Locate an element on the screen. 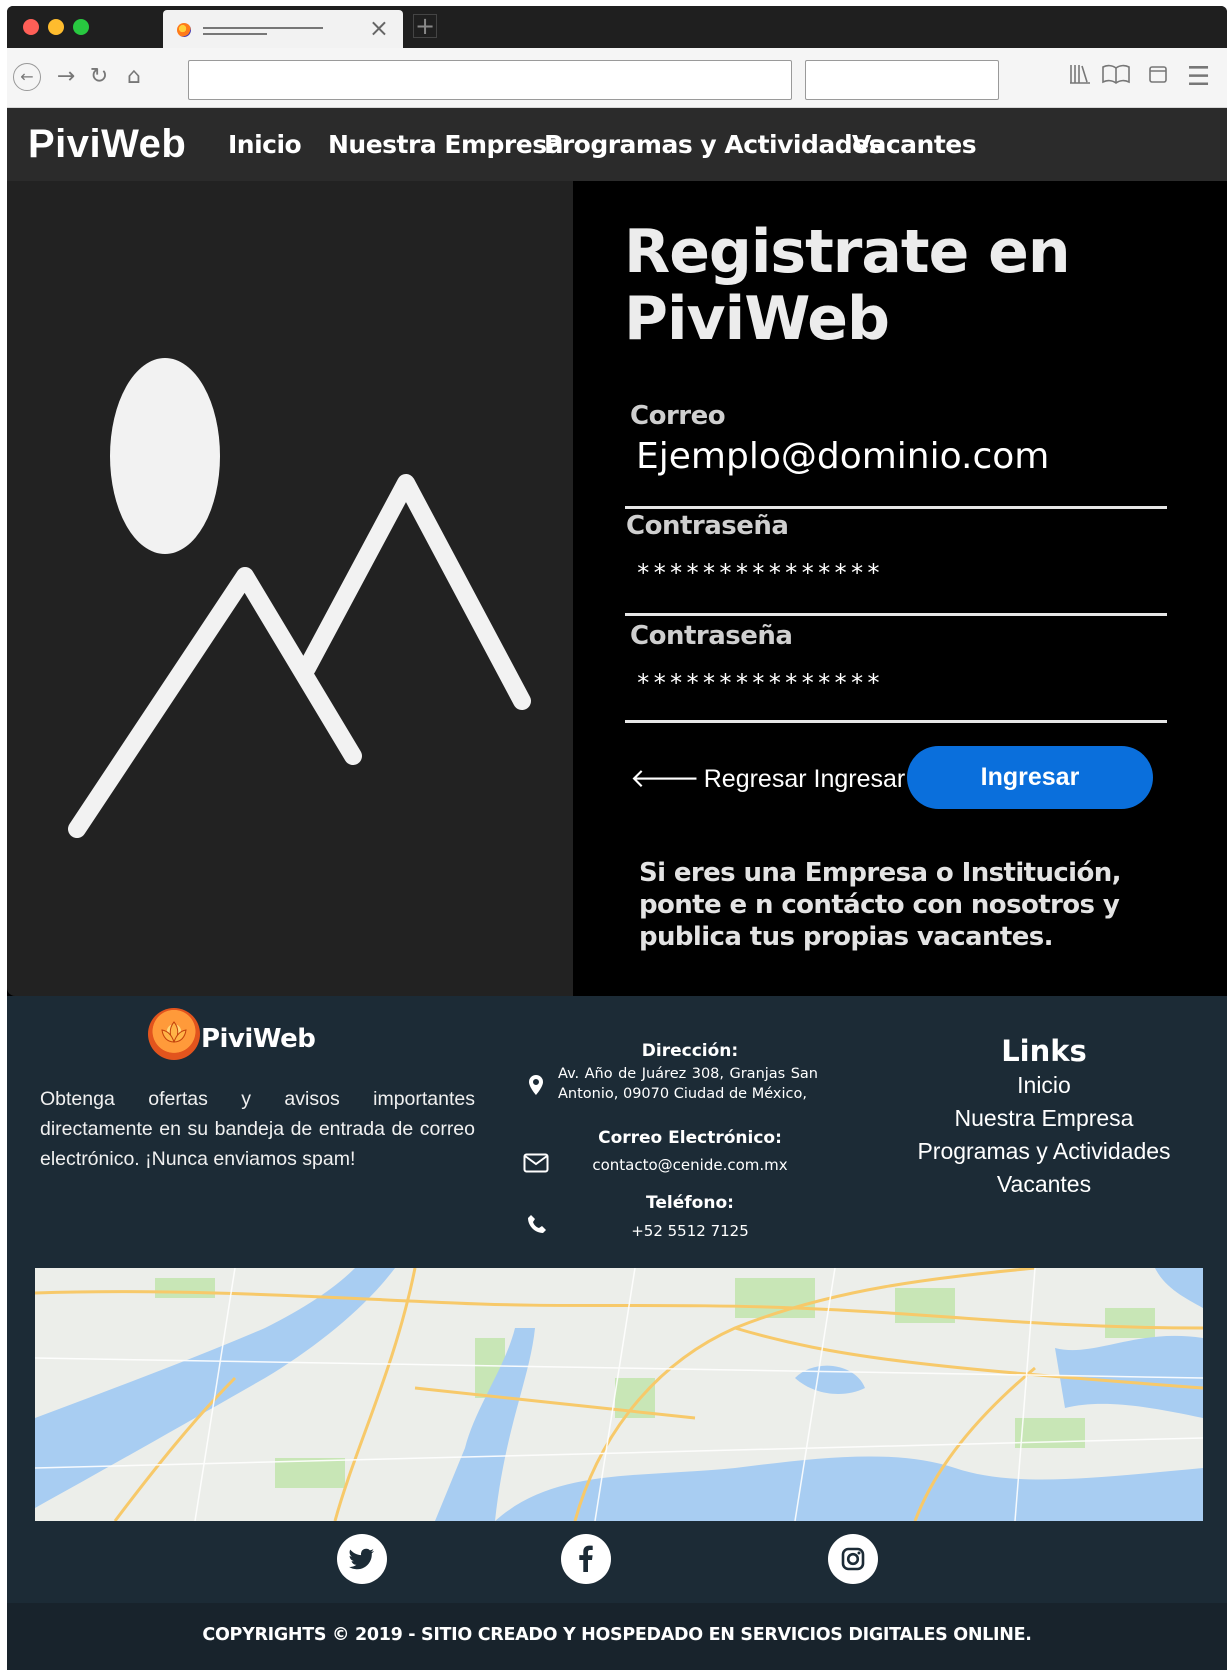 This screenshot has width=1227, height=1670. confirm-password-label: Contraseña is located at coordinates (711, 636).